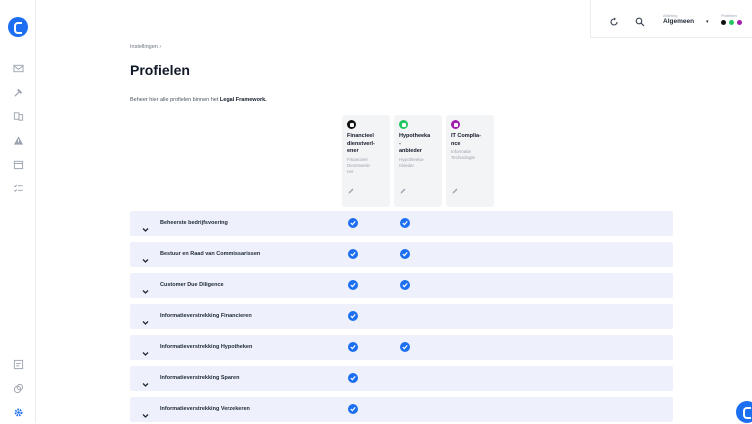 The width and height of the screenshot is (752, 424). Describe the element at coordinates (18, 68) in the screenshot. I see `mail-icon` at that location.